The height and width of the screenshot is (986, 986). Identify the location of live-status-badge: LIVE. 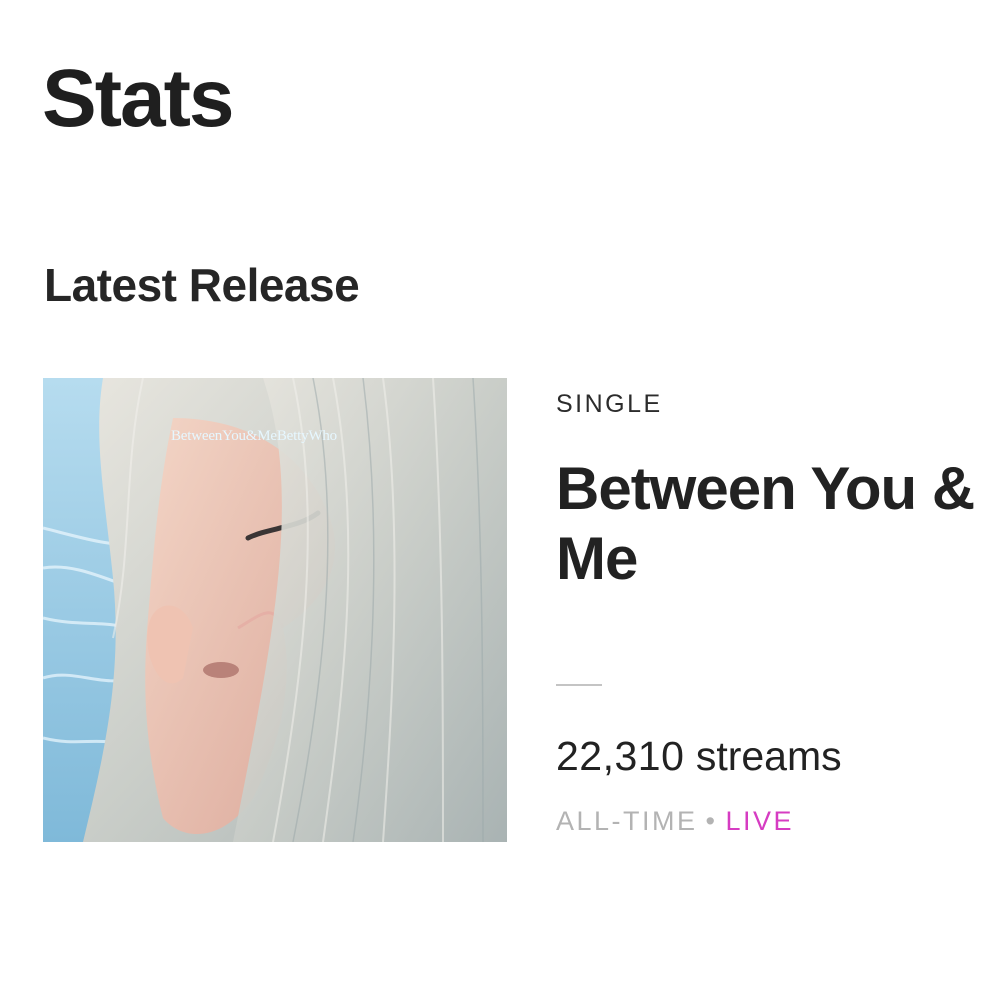
(760, 821).